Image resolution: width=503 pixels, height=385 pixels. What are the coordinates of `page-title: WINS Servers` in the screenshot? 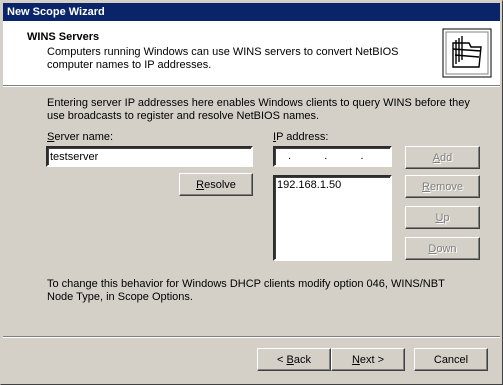 It's located at (63, 37).